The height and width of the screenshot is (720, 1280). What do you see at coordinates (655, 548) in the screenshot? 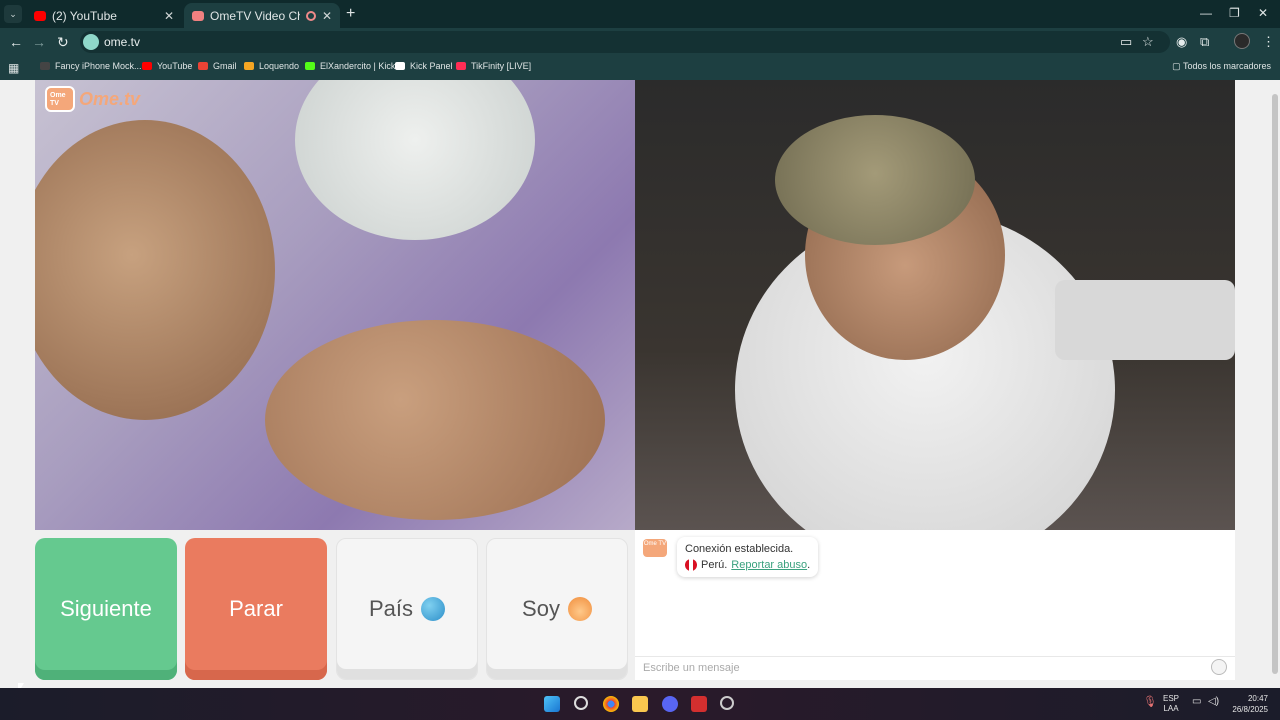
I see `chat-tv-logo-icon: Ome TV` at bounding box center [655, 548].